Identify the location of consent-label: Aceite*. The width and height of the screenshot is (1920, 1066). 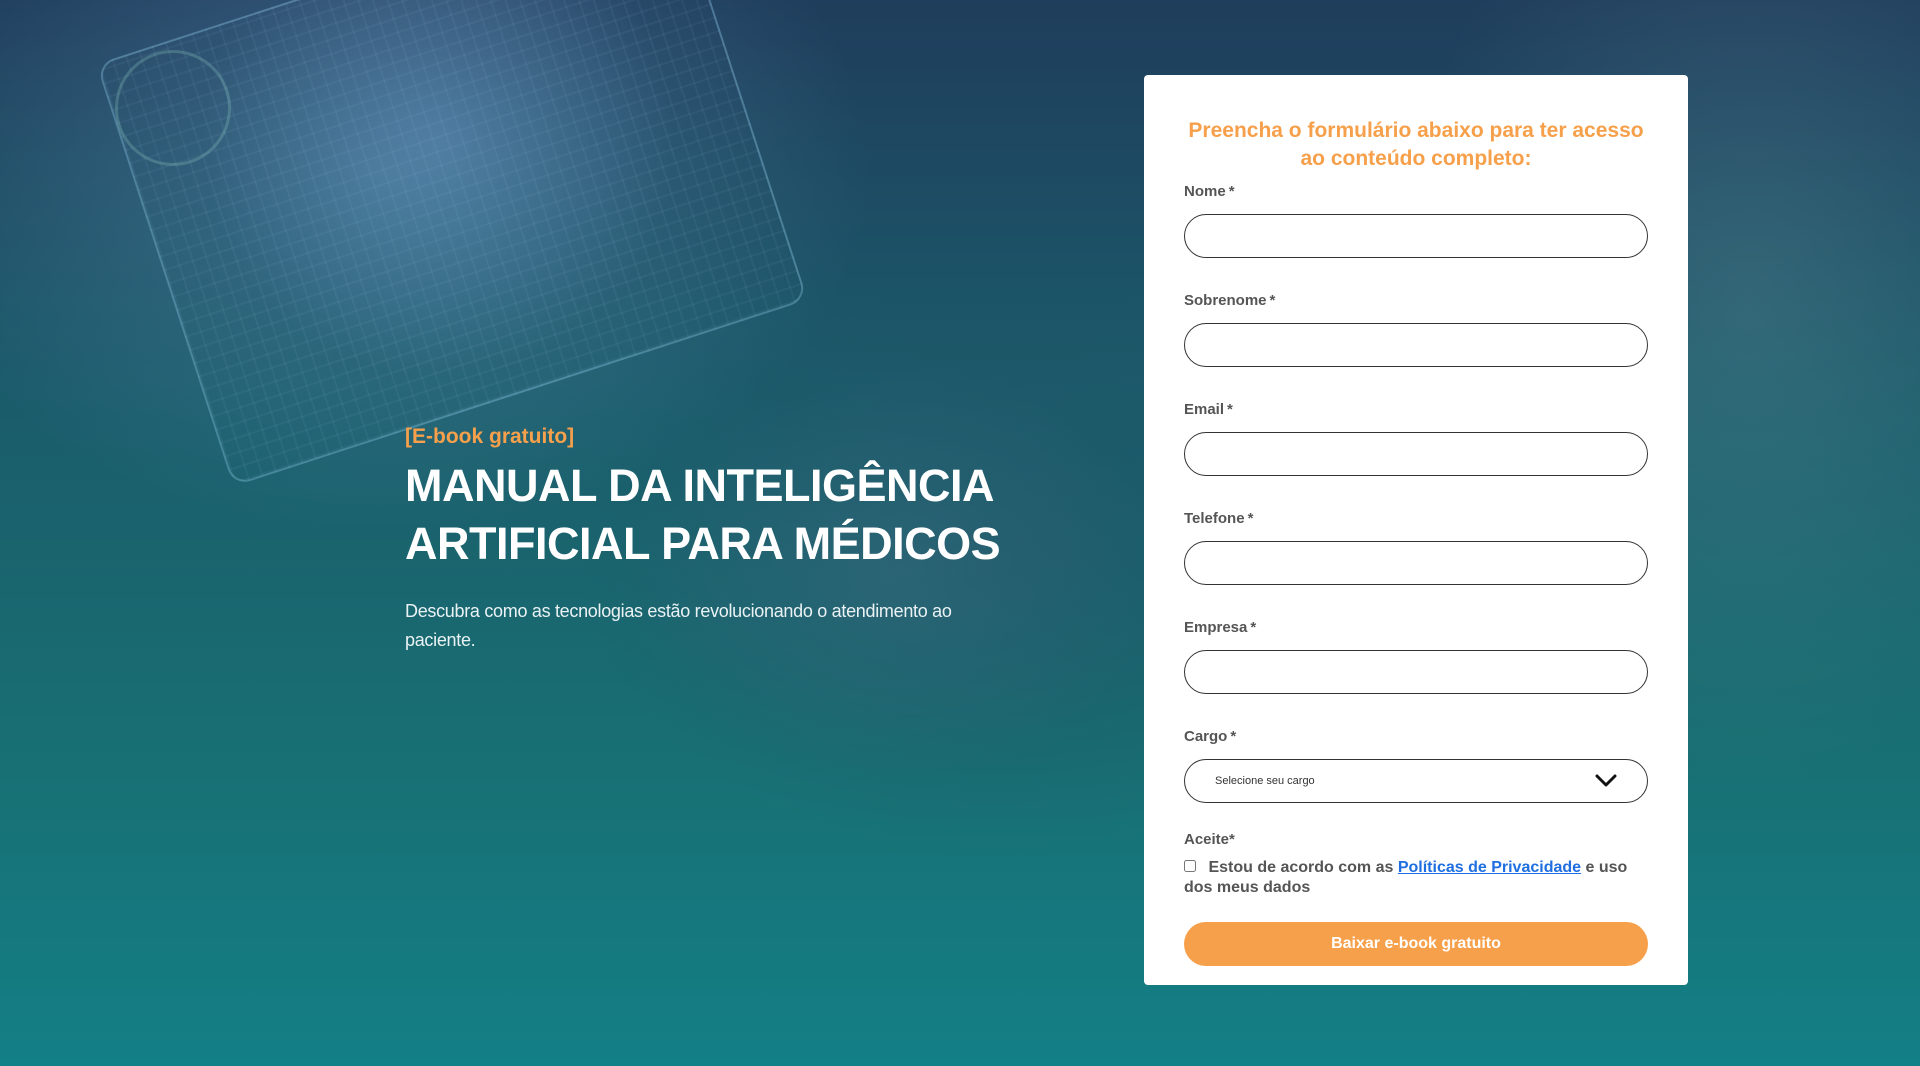
(1209, 839).